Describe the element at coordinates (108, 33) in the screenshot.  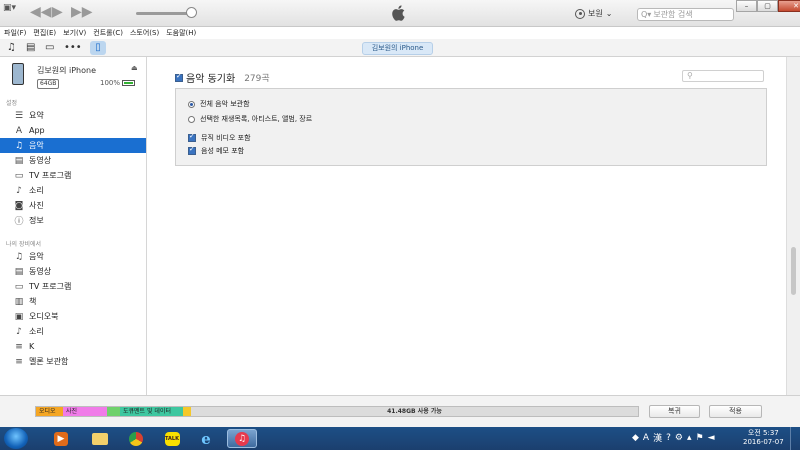
I see `menu-controls: 컨트롤(C)` at that location.